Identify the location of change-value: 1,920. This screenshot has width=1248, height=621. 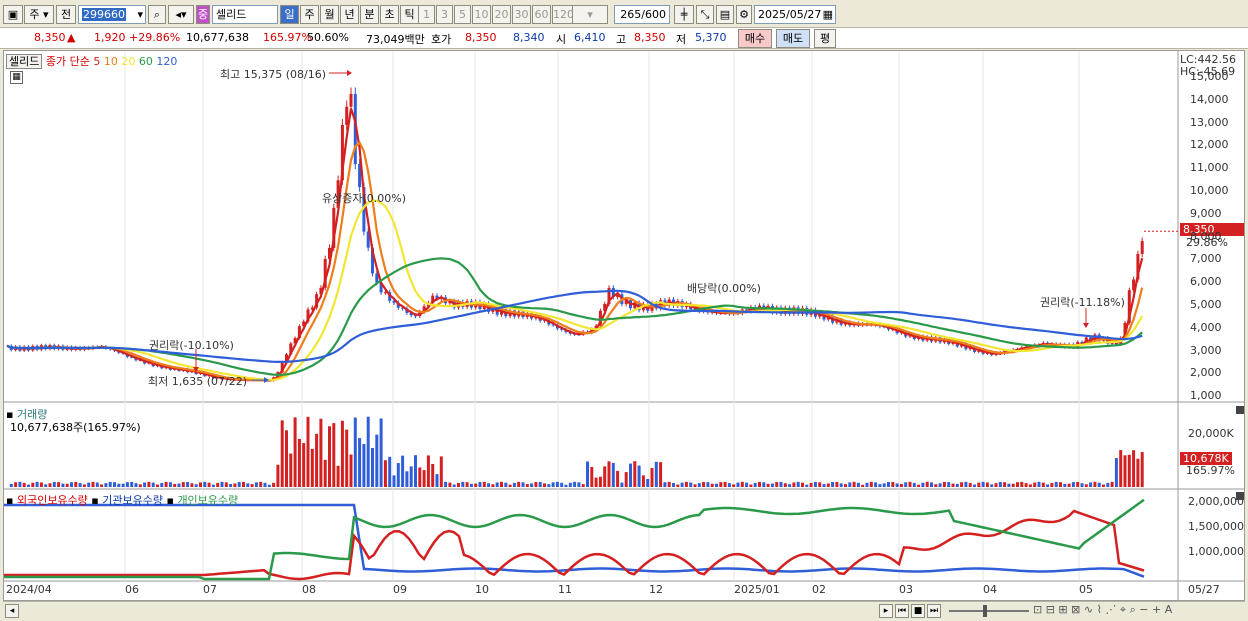
(110, 37).